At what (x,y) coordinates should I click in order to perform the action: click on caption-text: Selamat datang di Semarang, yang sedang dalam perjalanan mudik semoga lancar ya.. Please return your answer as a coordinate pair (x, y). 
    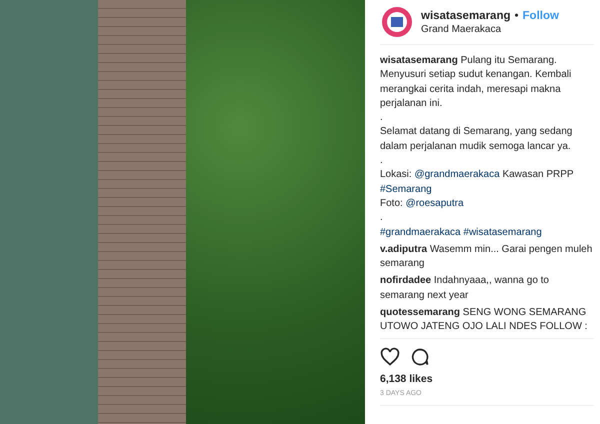
    Looking at the image, I should click on (477, 139).